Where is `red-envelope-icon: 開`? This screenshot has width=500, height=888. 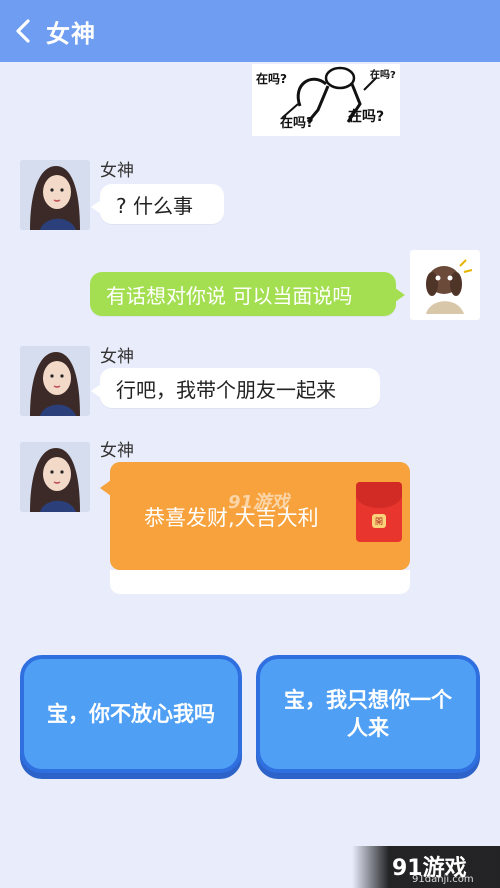 red-envelope-icon: 開 is located at coordinates (379, 512).